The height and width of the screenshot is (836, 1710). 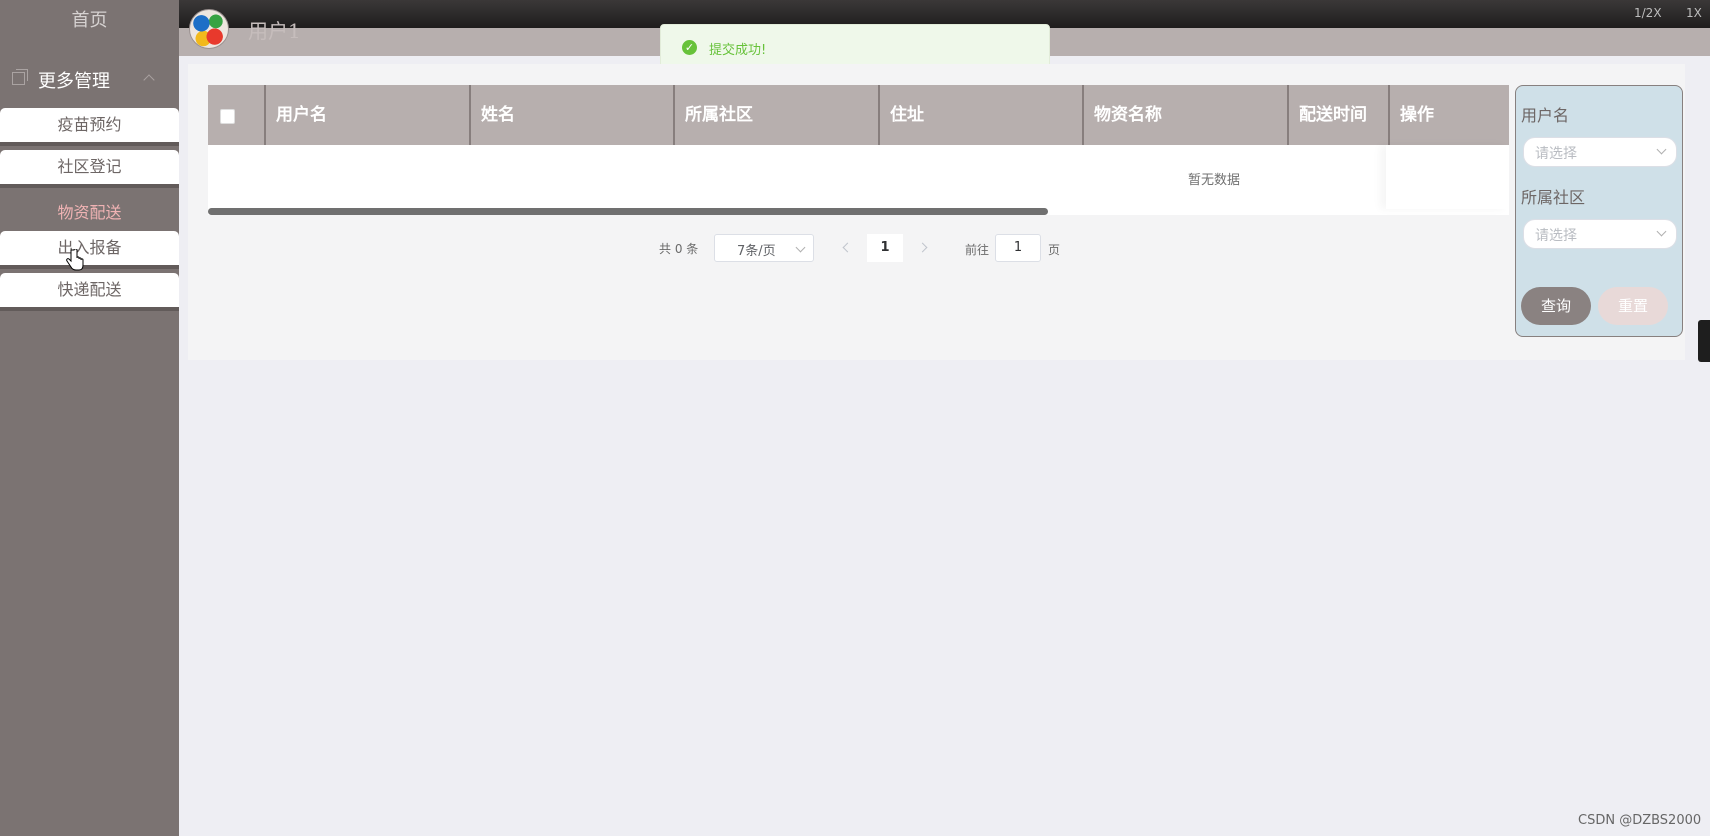 I want to click on fixed-actions-column, so click(x=1447, y=177).